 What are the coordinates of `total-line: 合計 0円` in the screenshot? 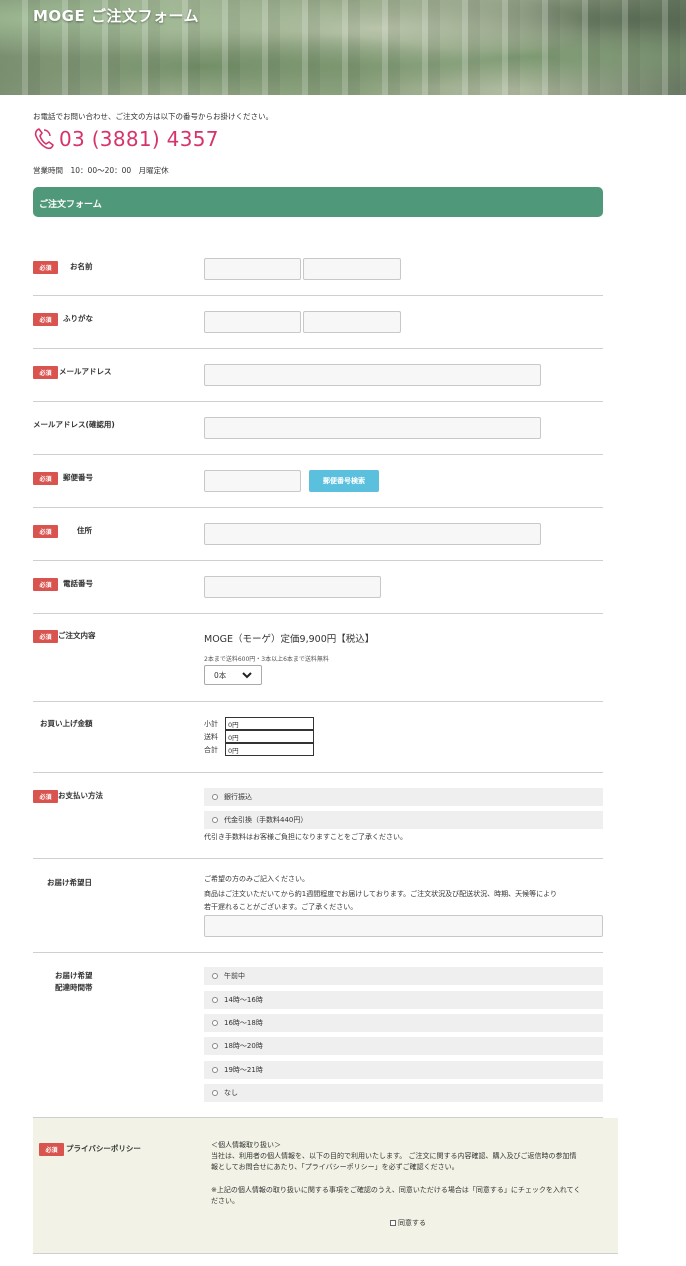 It's located at (259, 749).